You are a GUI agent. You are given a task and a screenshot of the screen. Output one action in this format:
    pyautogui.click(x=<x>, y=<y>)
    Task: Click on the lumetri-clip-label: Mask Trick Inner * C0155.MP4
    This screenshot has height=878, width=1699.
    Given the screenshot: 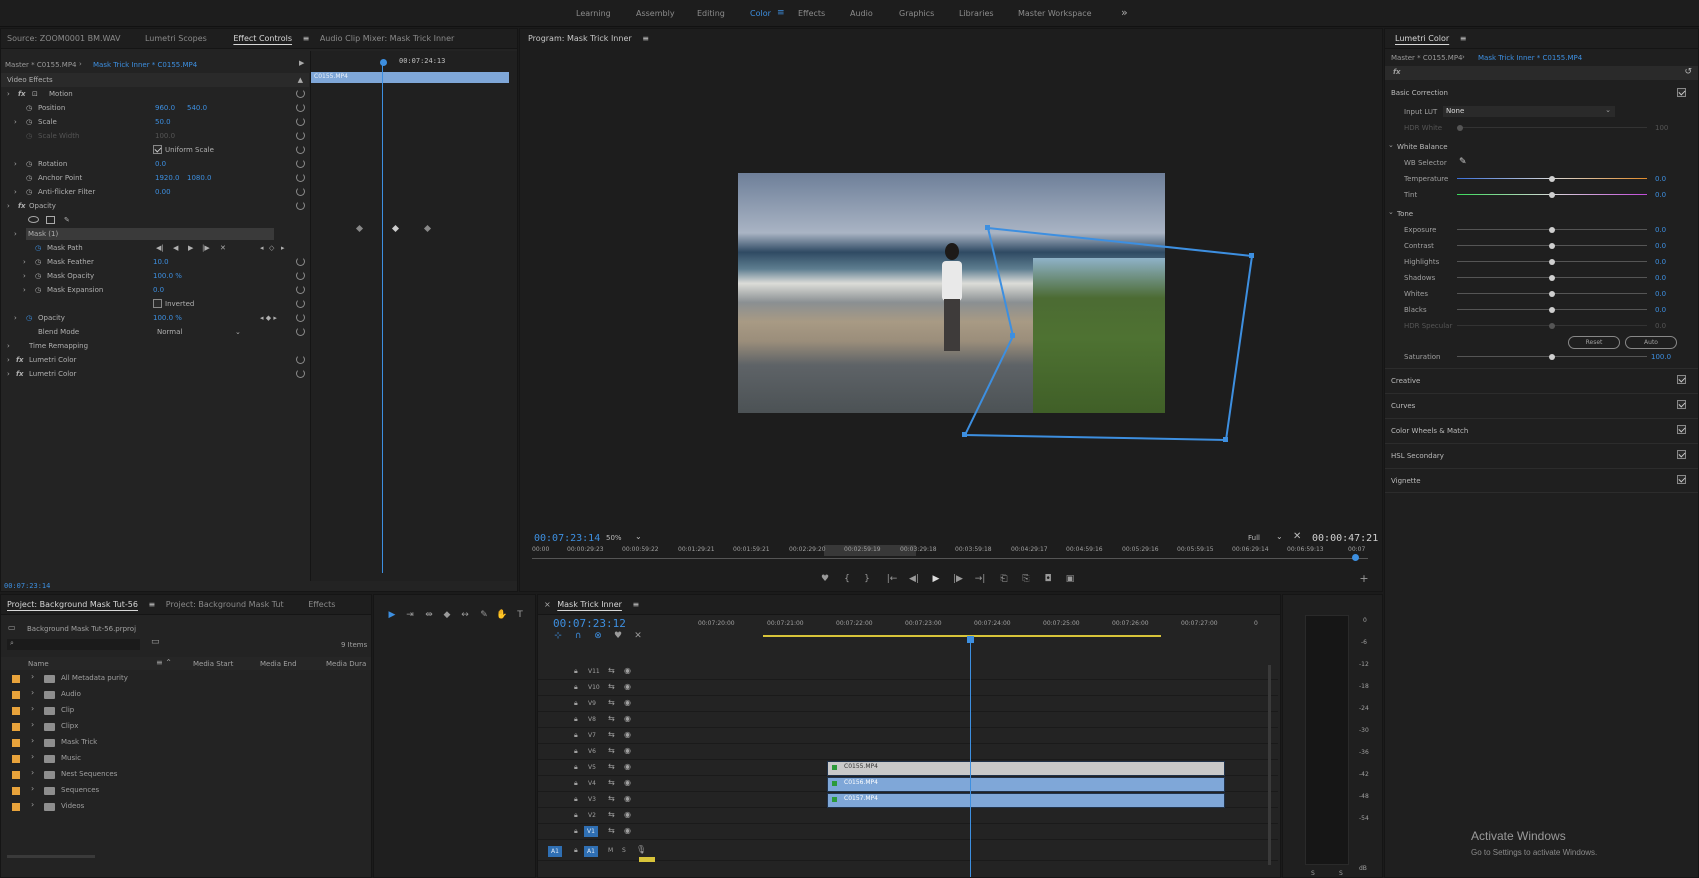 What is the action you would take?
    pyautogui.click(x=1530, y=58)
    